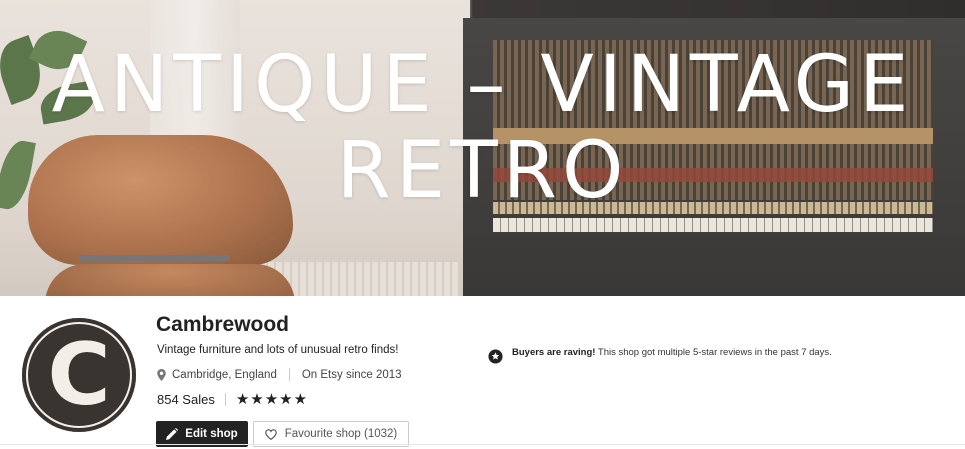 The height and width of the screenshot is (449, 965). What do you see at coordinates (225, 399) in the screenshot?
I see `sales-divider` at bounding box center [225, 399].